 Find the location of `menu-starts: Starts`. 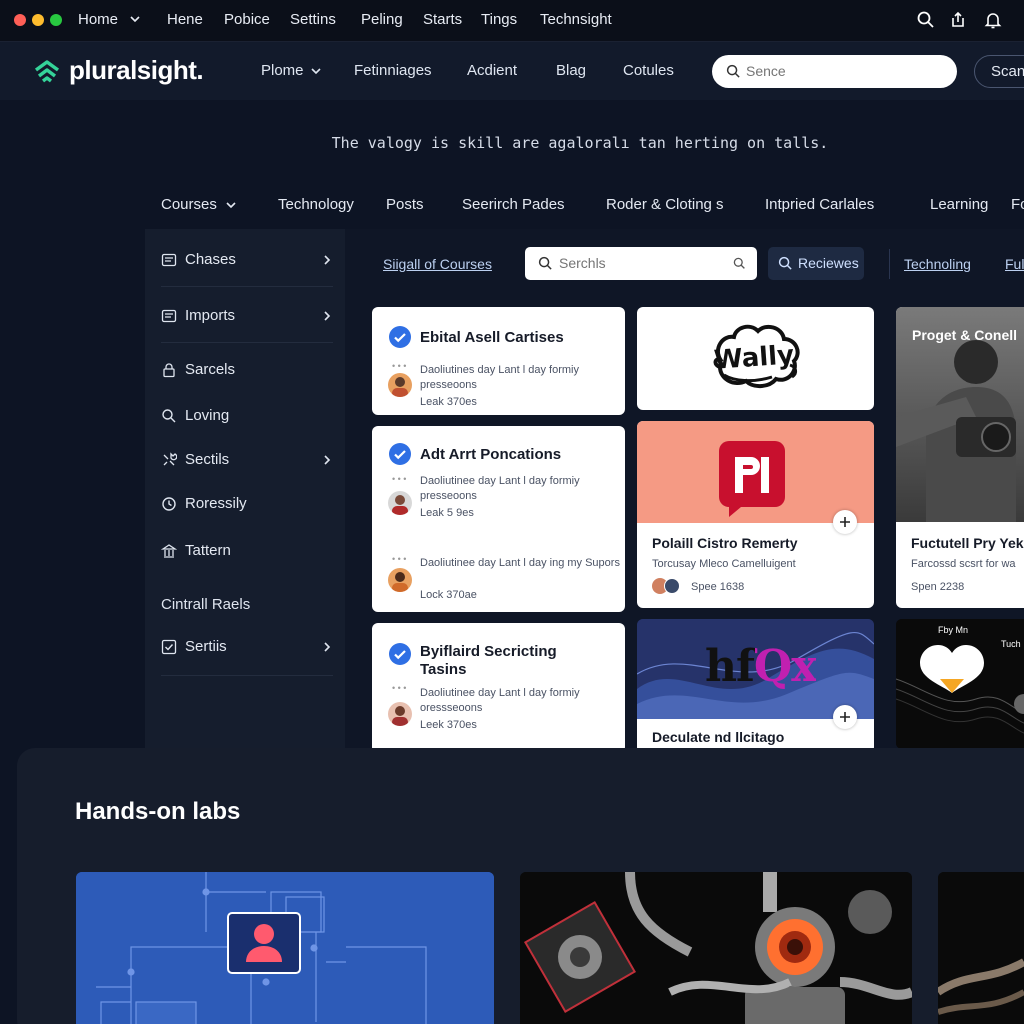

menu-starts: Starts is located at coordinates (442, 19).